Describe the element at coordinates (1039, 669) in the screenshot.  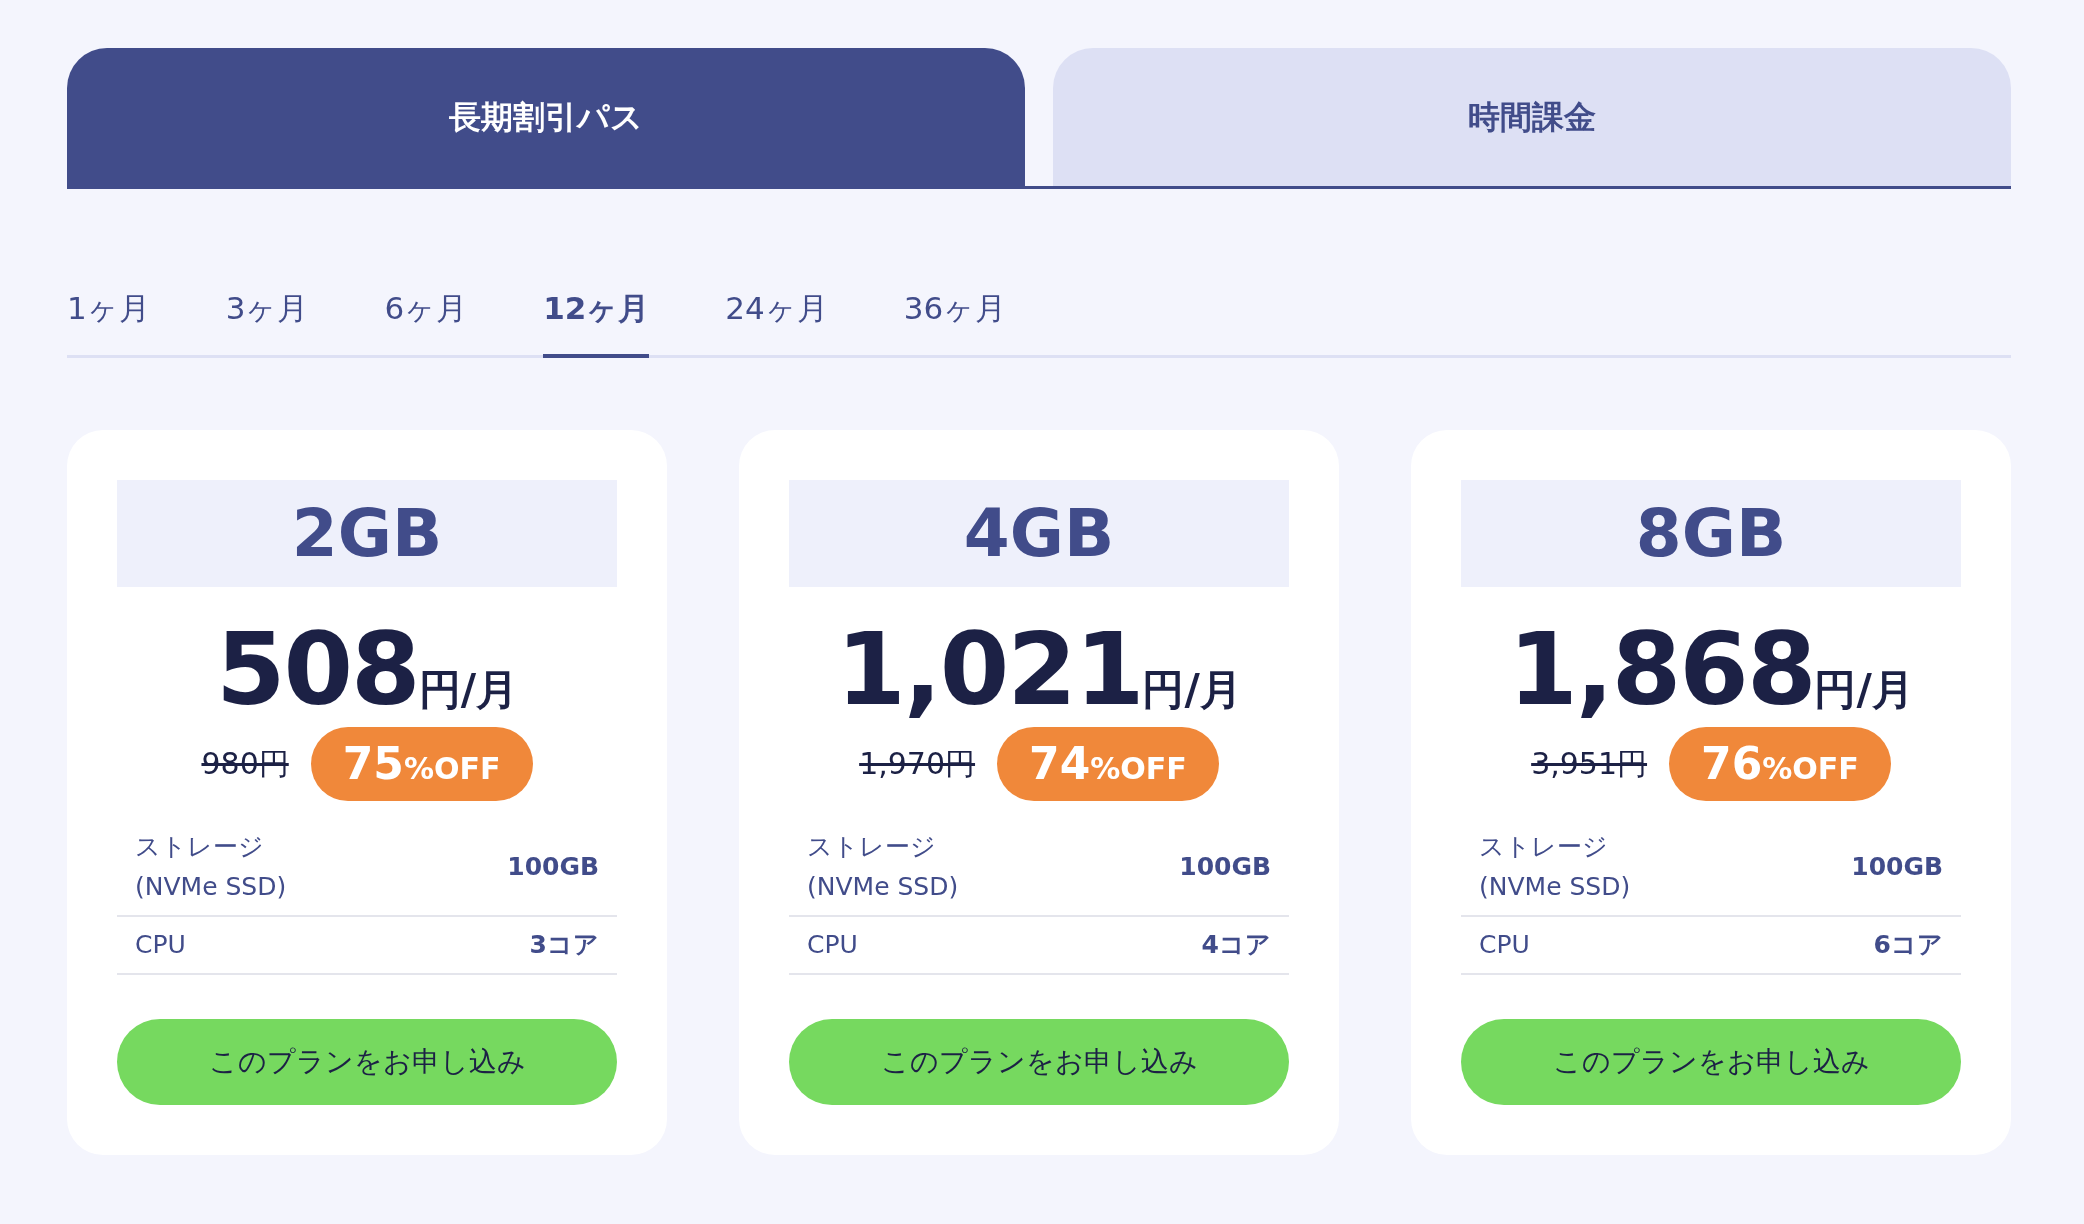
I see `price-text: 1,021円/月` at that location.